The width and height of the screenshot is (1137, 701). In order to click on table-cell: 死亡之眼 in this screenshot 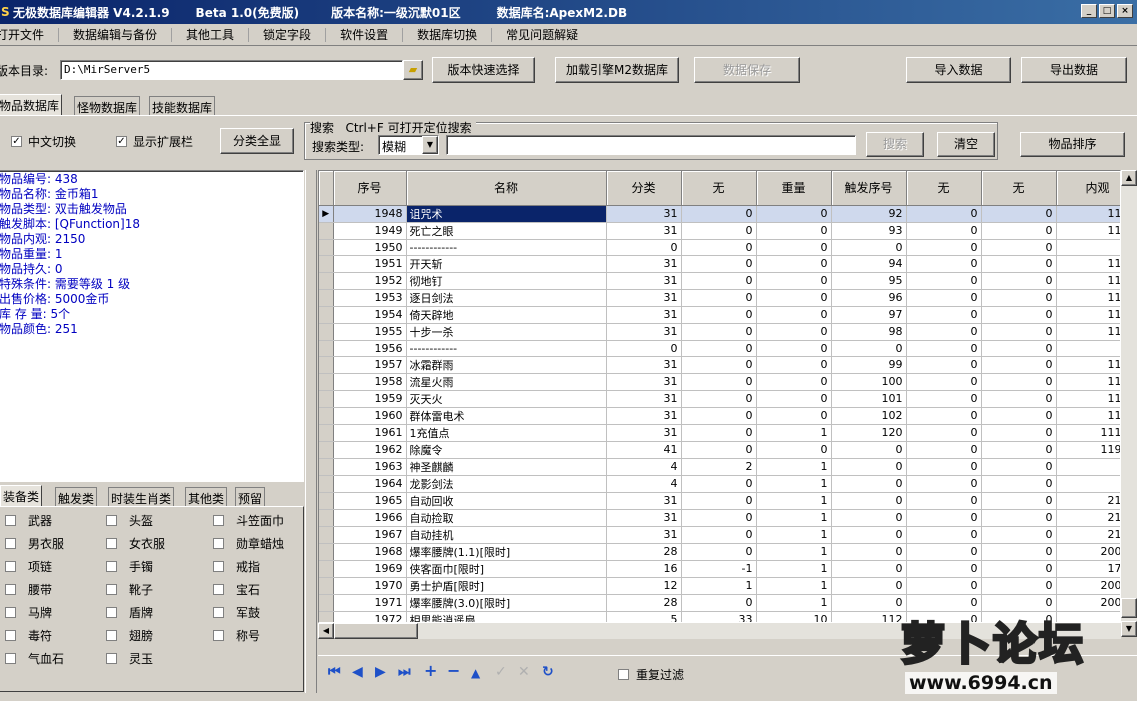, I will do `click(506, 231)`.